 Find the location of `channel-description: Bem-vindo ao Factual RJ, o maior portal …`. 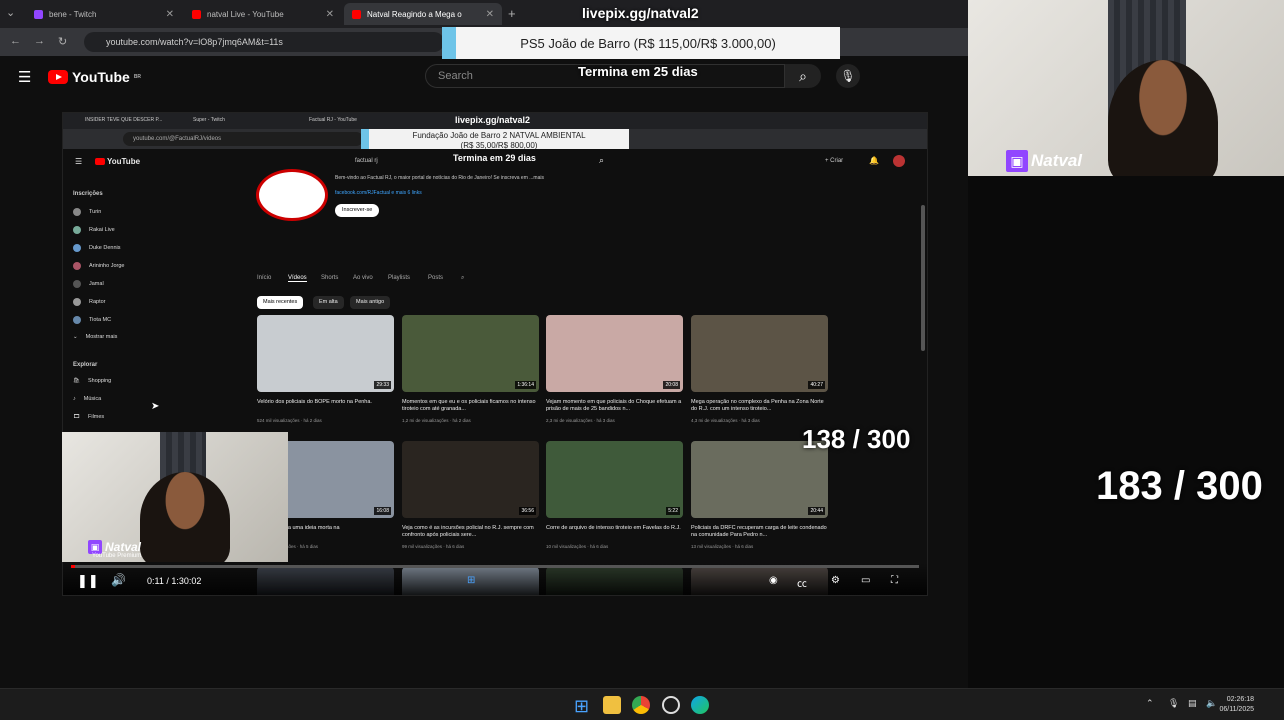

channel-description: Bem-vindo ao Factual RJ, o maior portal … is located at coordinates (439, 178).